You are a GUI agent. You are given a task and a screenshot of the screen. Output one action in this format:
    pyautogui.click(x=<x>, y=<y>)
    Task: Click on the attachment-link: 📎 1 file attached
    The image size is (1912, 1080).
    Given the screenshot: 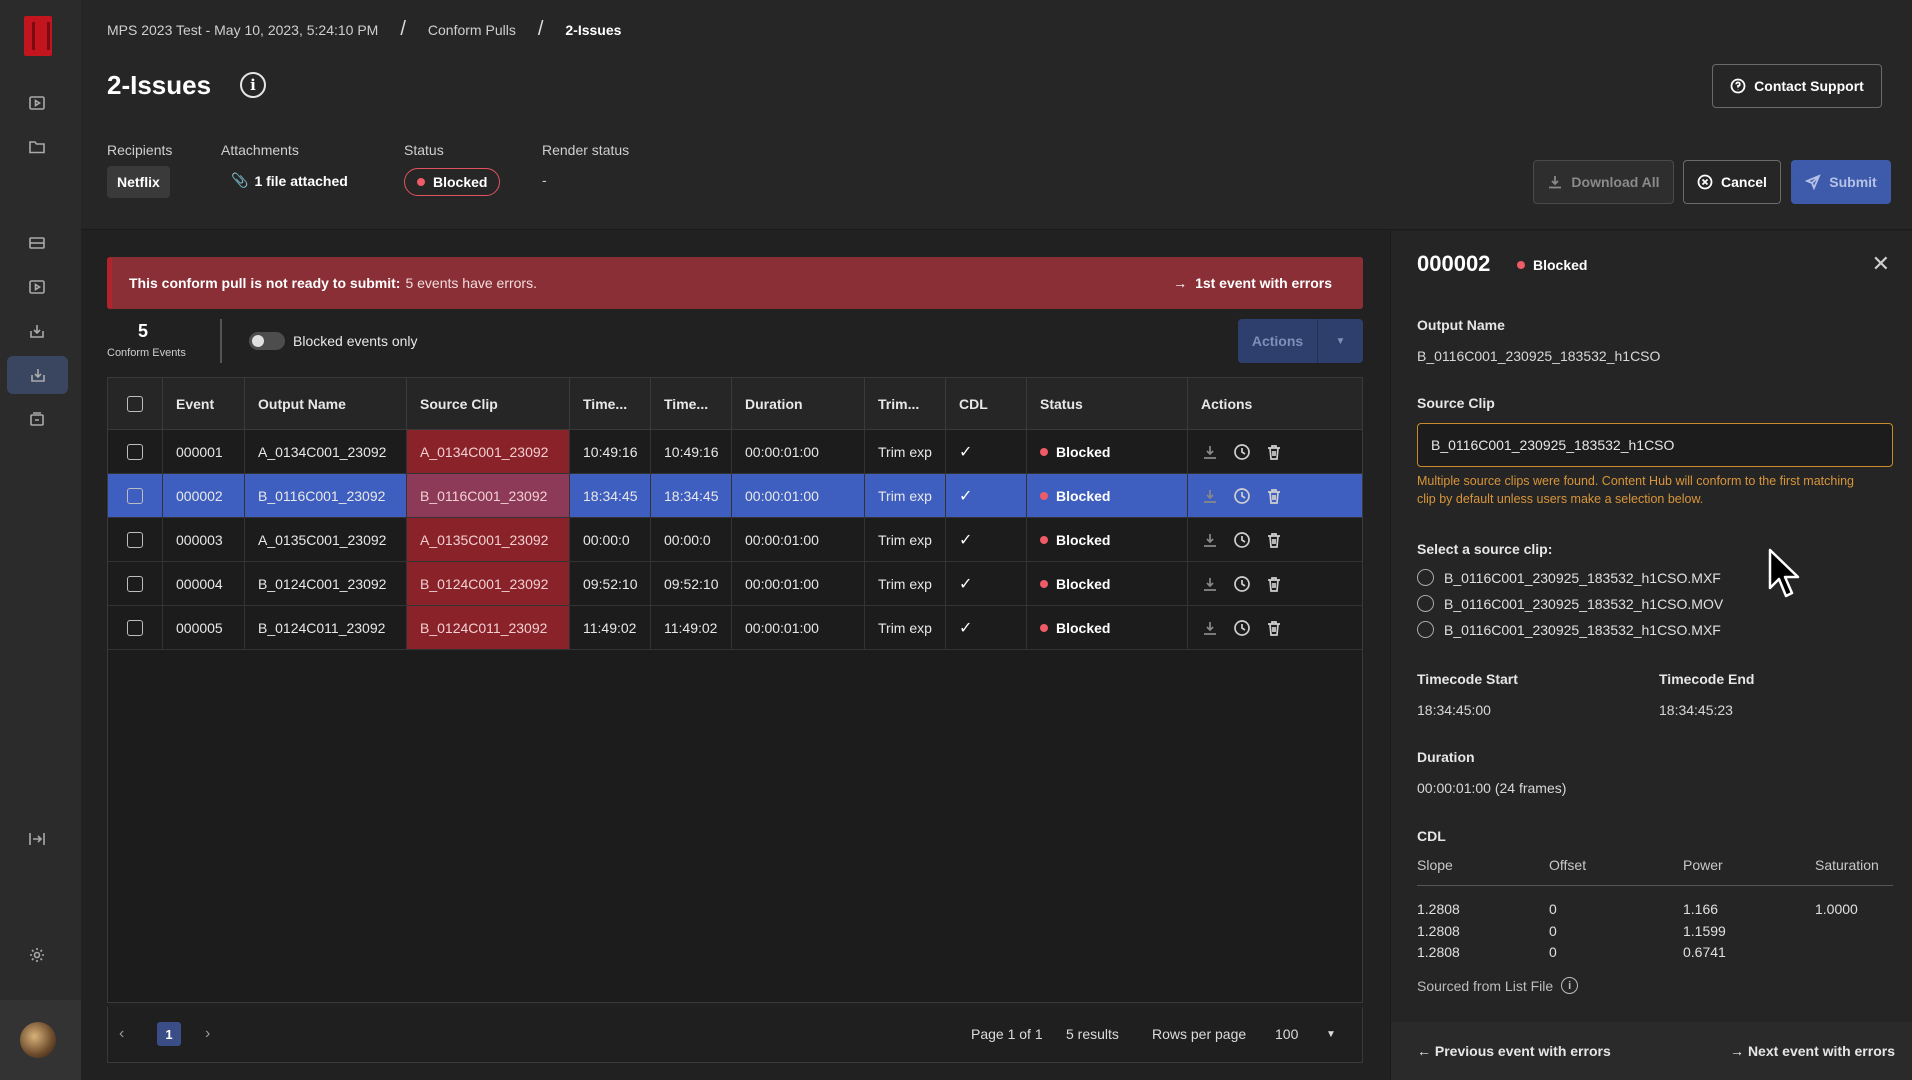 What is the action you would take?
    pyautogui.click(x=289, y=180)
    